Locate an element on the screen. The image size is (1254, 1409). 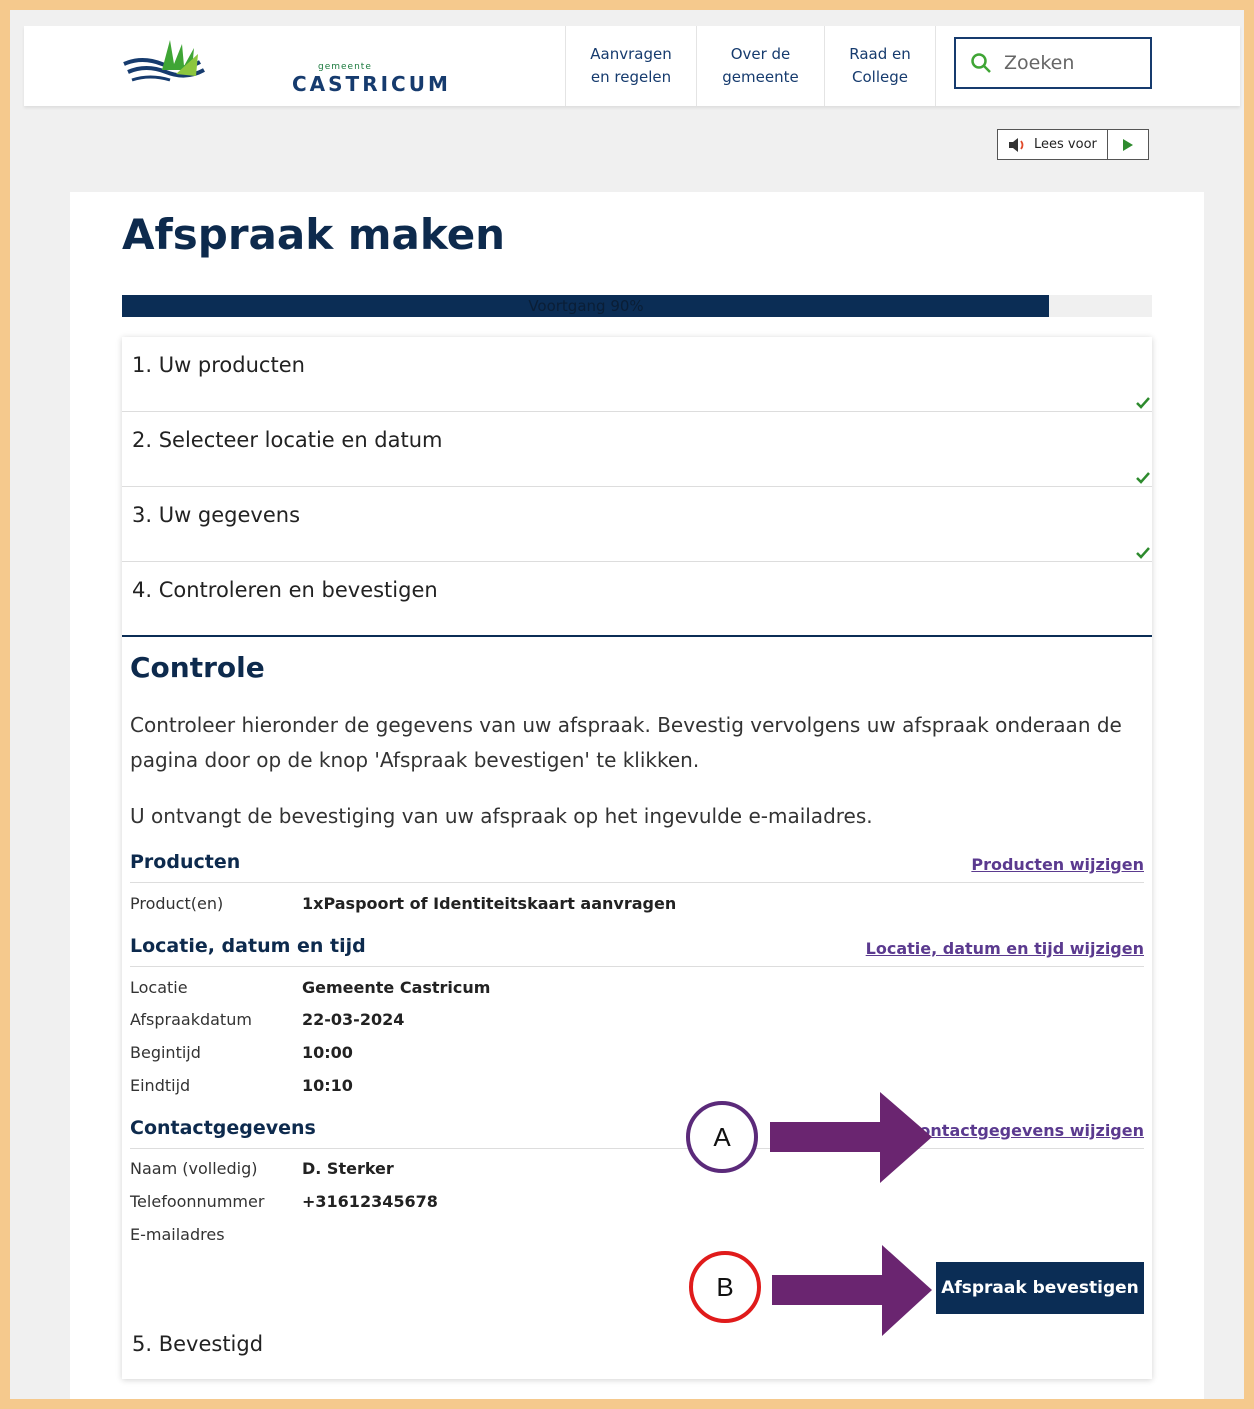
info-value: 10:00 is located at coordinates (327, 1052).